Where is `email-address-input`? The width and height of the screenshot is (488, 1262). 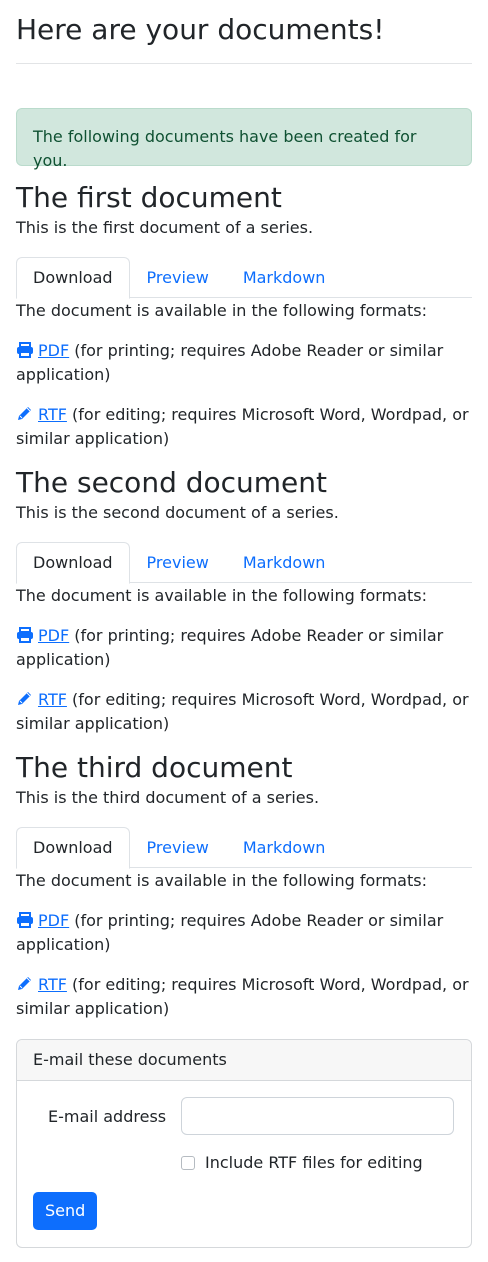
email-address-input is located at coordinates (317, 1116).